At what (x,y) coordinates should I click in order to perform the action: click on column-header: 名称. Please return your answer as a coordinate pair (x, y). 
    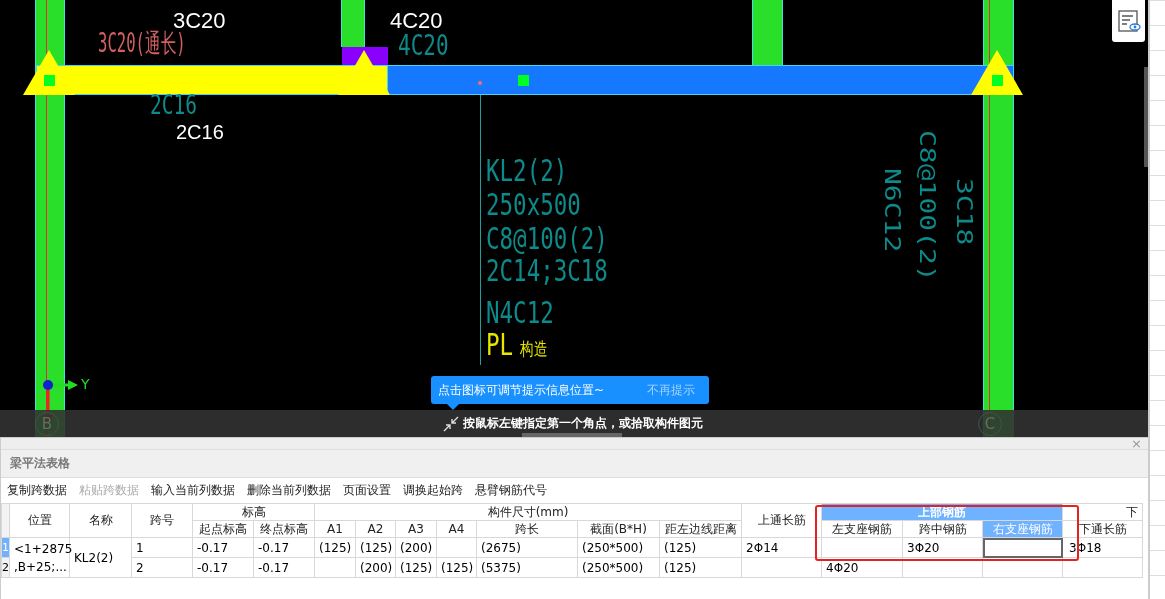
    Looking at the image, I should click on (100, 520).